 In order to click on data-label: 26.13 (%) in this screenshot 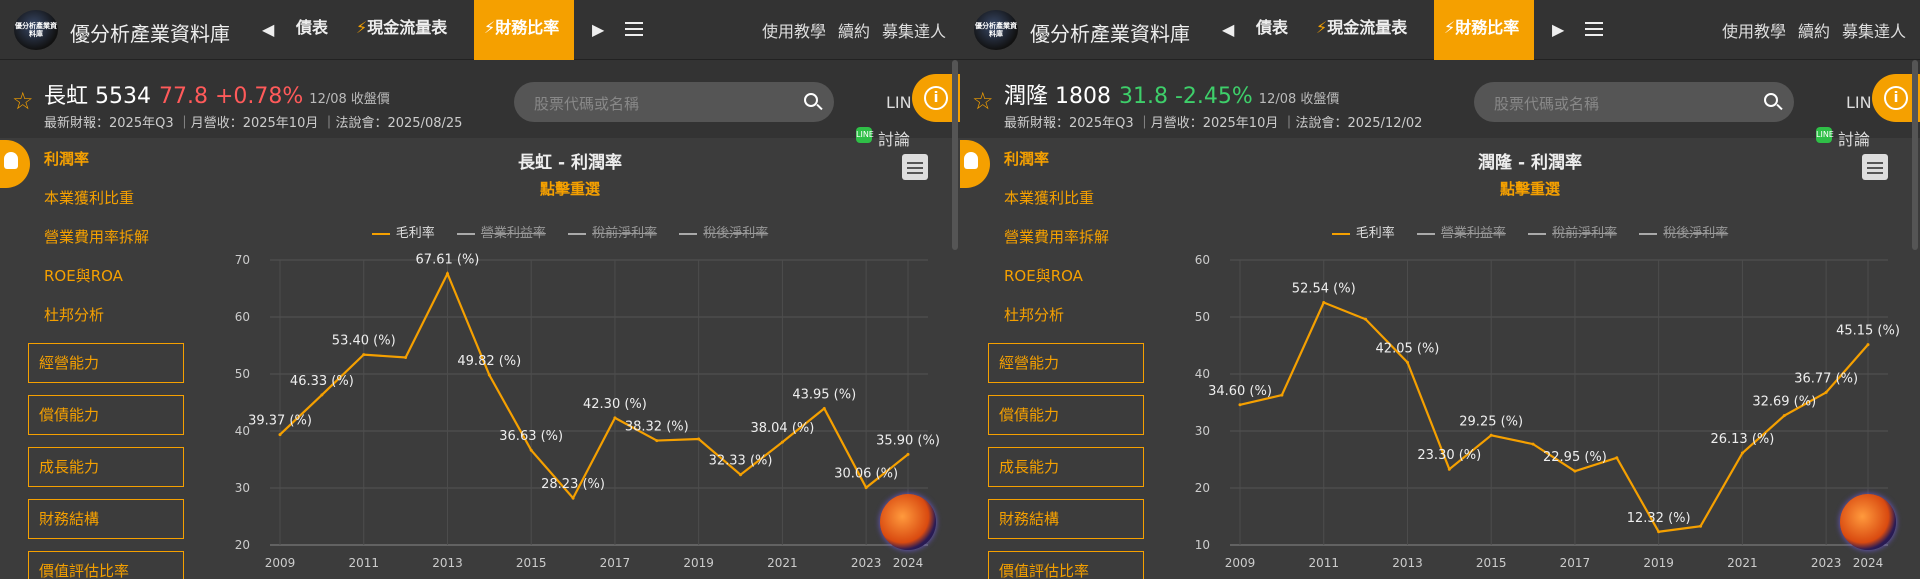, I will do `click(1742, 439)`.